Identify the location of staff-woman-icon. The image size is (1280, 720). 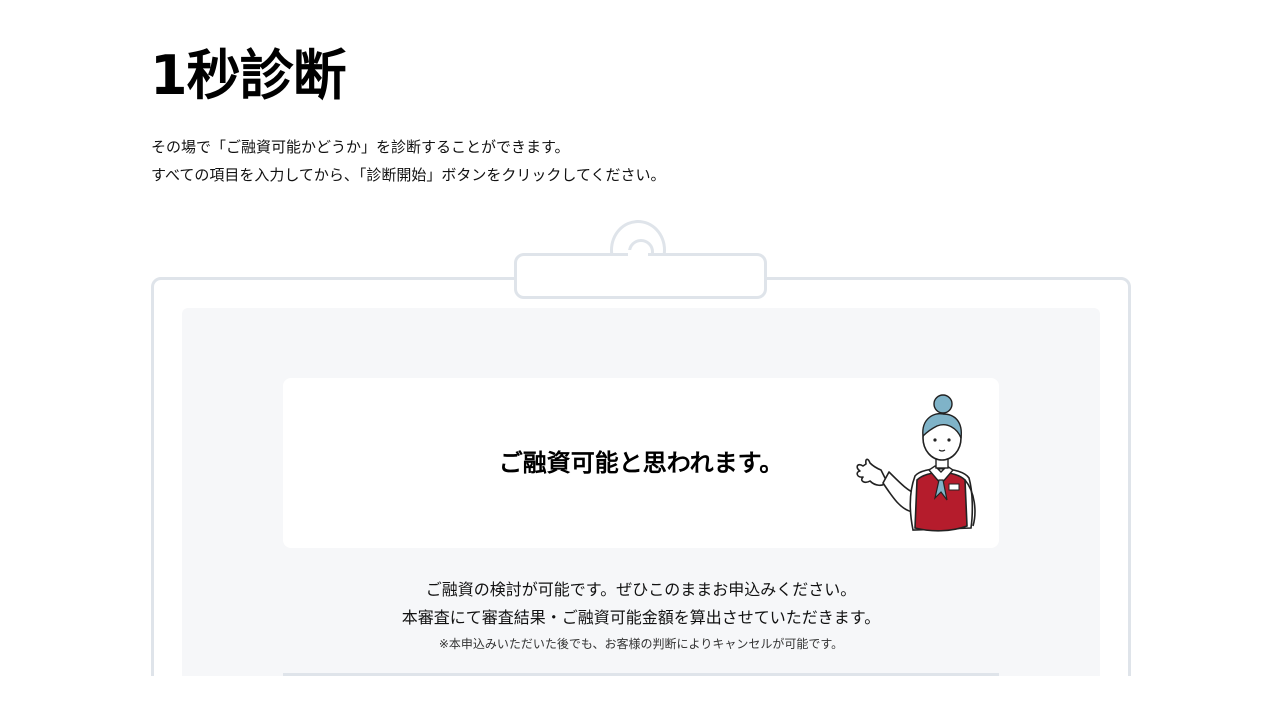
(916, 463).